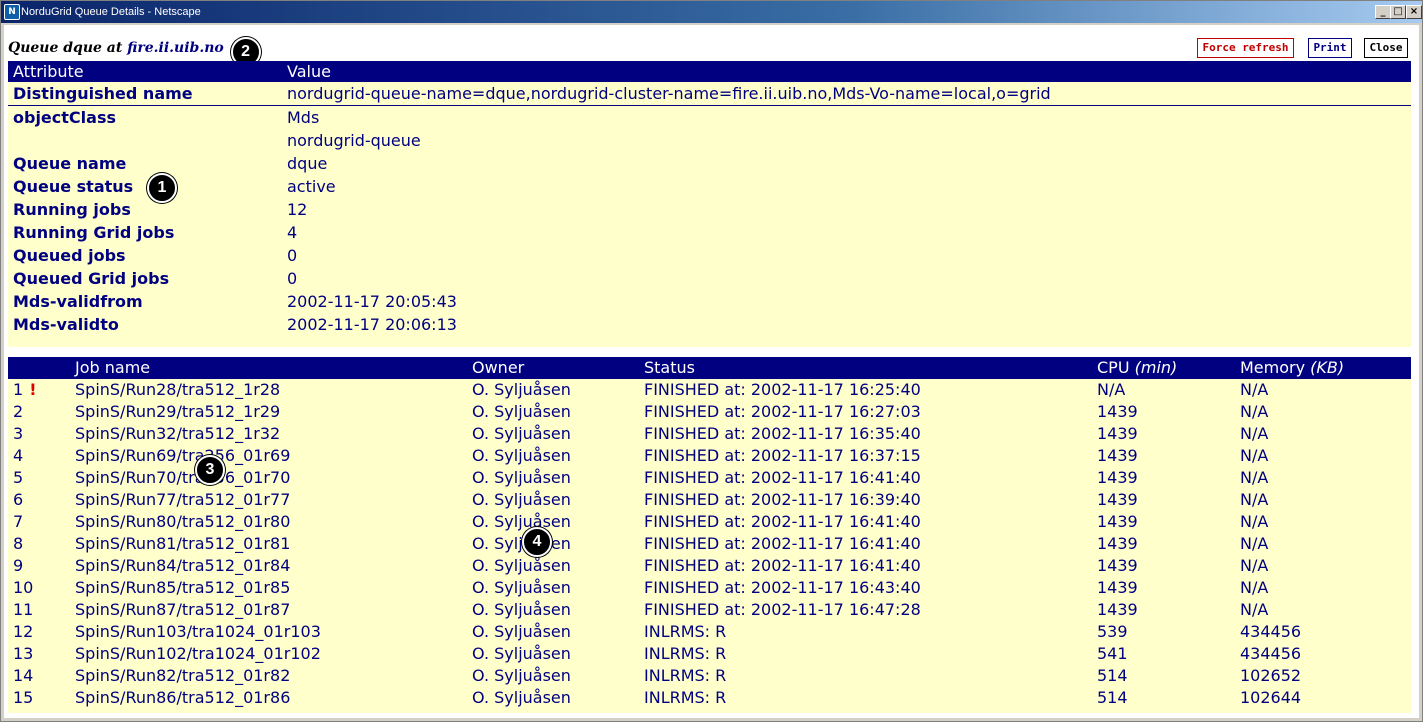  I want to click on job-memory: 102652, so click(1271, 675).